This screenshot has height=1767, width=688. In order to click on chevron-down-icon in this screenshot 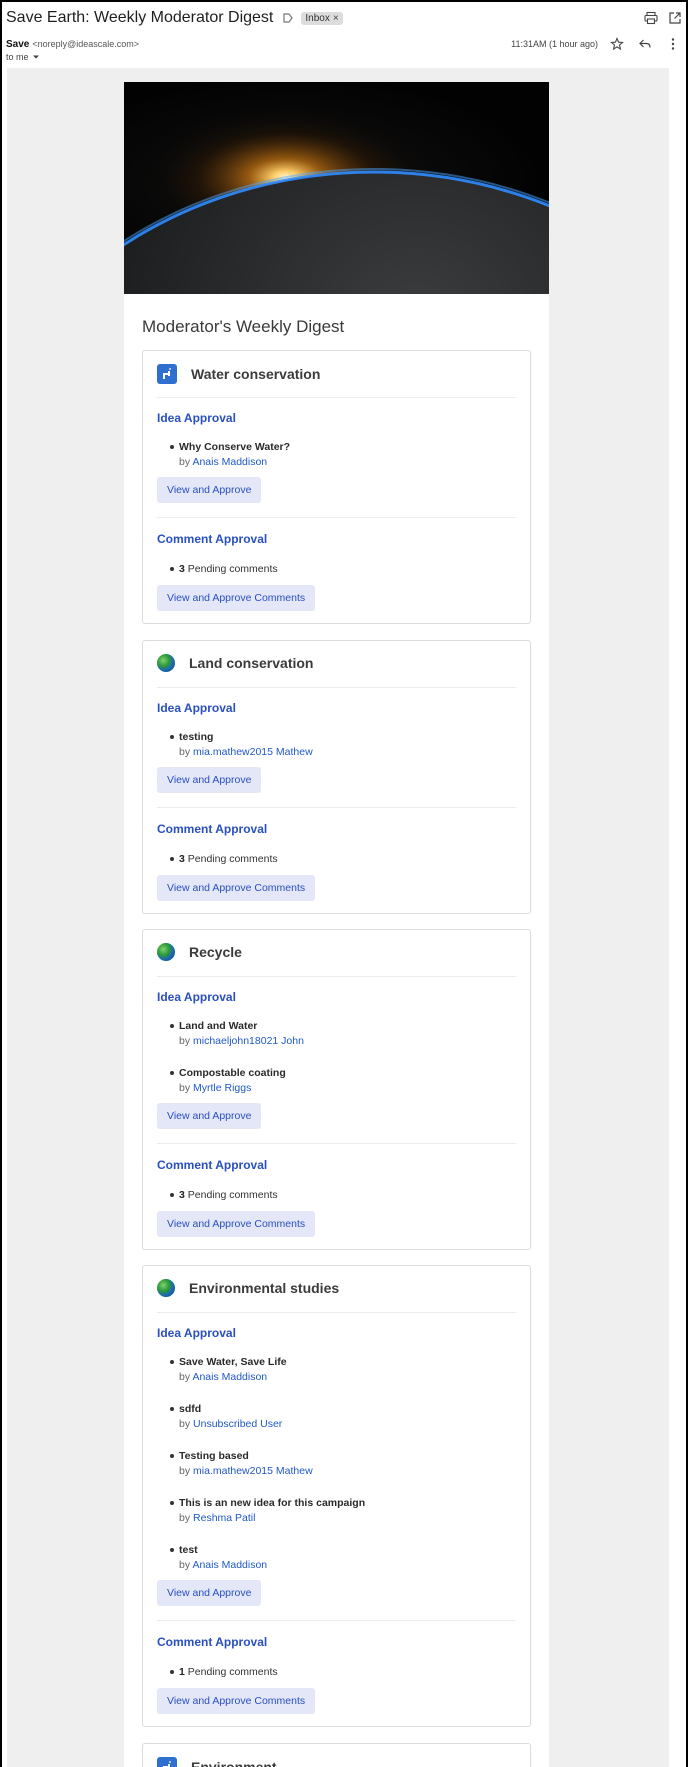, I will do `click(35, 57)`.